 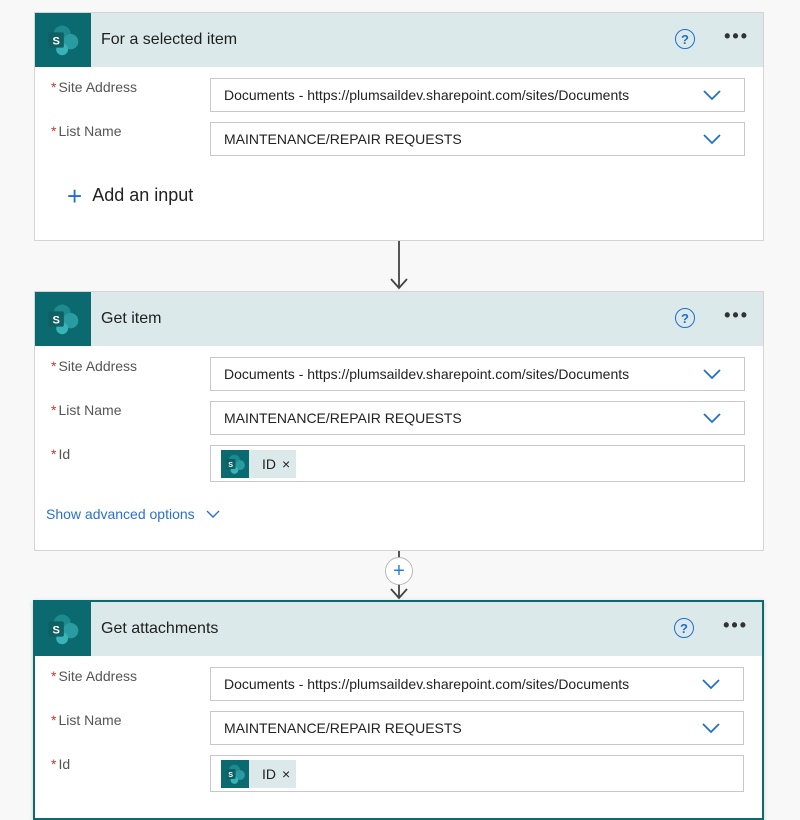 I want to click on card-title: Get item, so click(x=131, y=318).